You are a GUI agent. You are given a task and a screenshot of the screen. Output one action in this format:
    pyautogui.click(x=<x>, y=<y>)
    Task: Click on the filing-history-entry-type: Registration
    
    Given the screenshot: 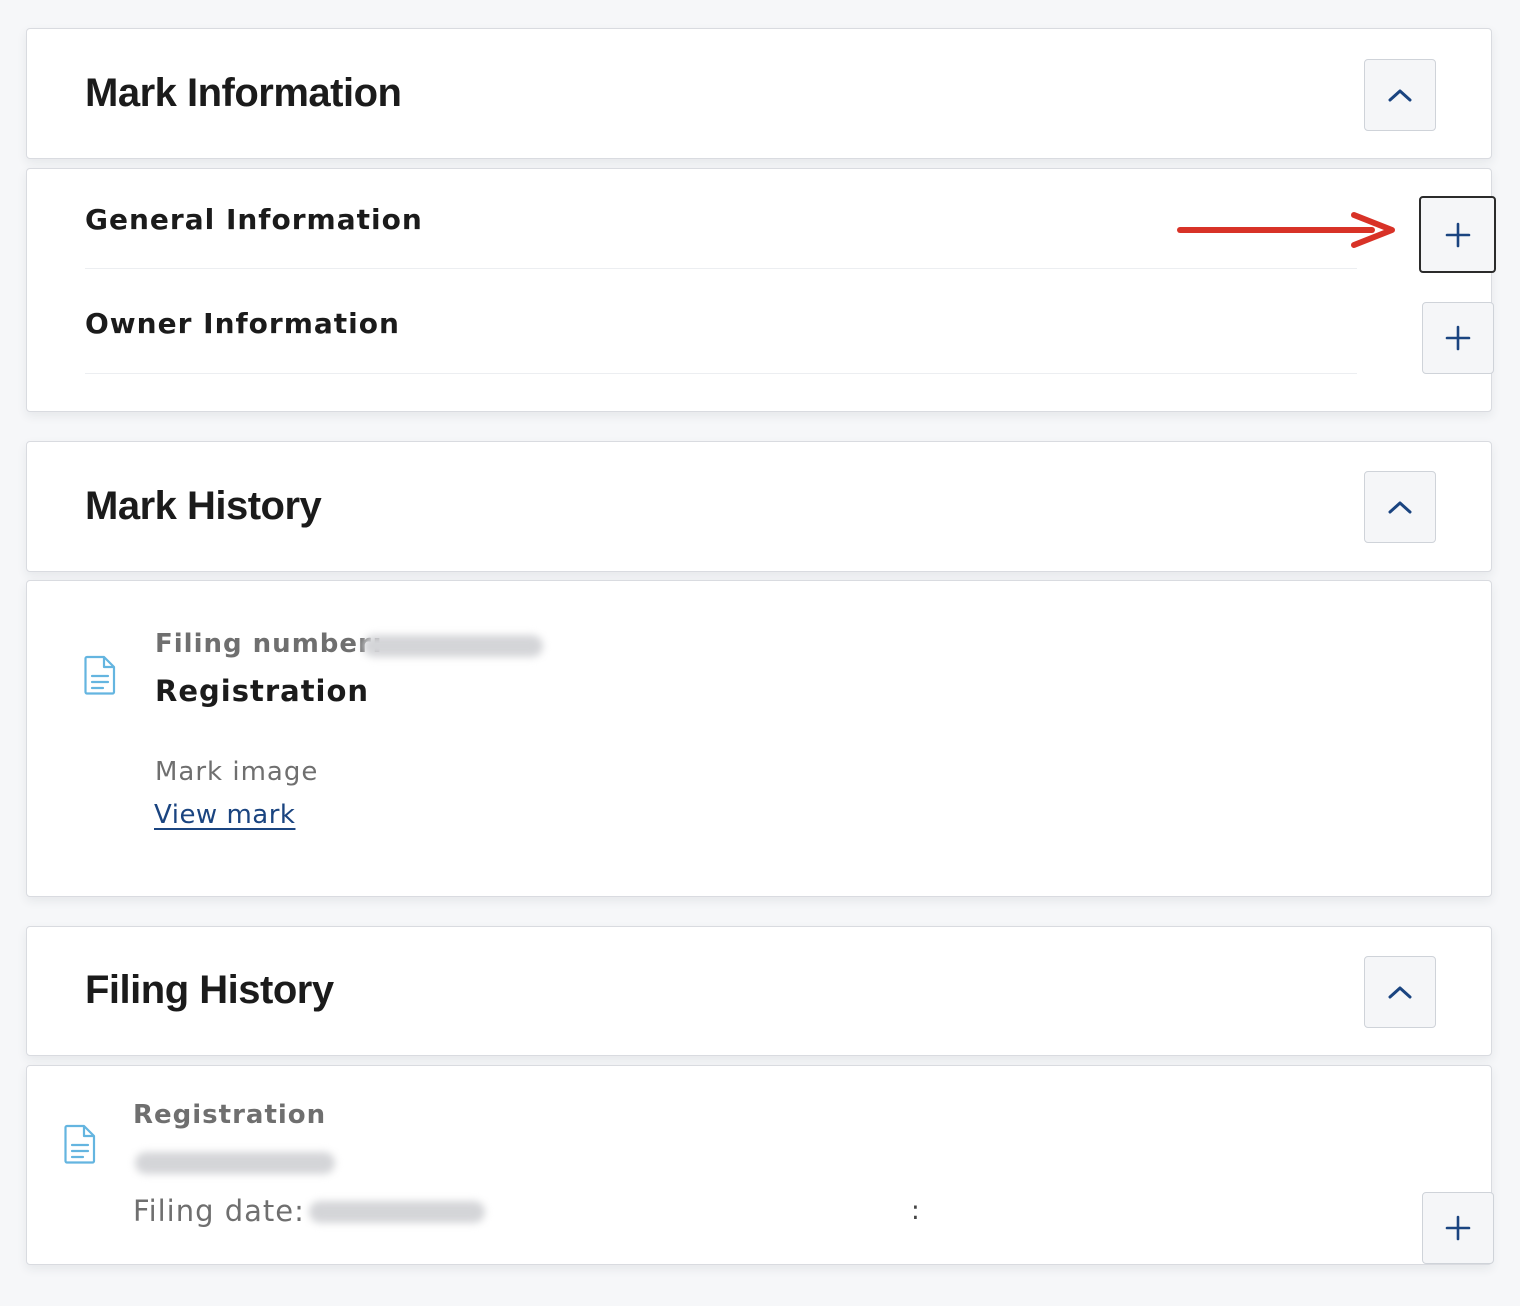 What is the action you would take?
    pyautogui.click(x=230, y=1115)
    